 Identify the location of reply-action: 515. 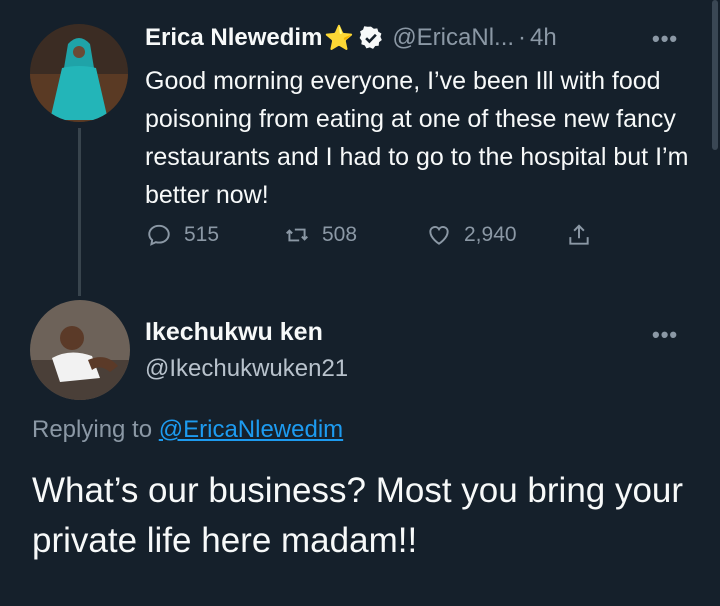
(182, 235).